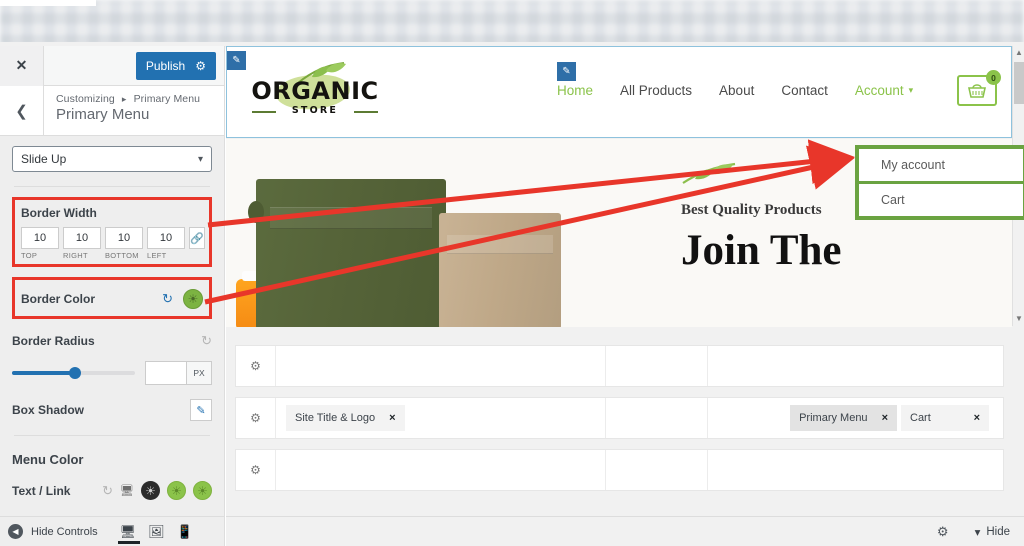  Describe the element at coordinates (15, 531) in the screenshot. I see `collapse-icon: ◀` at that location.